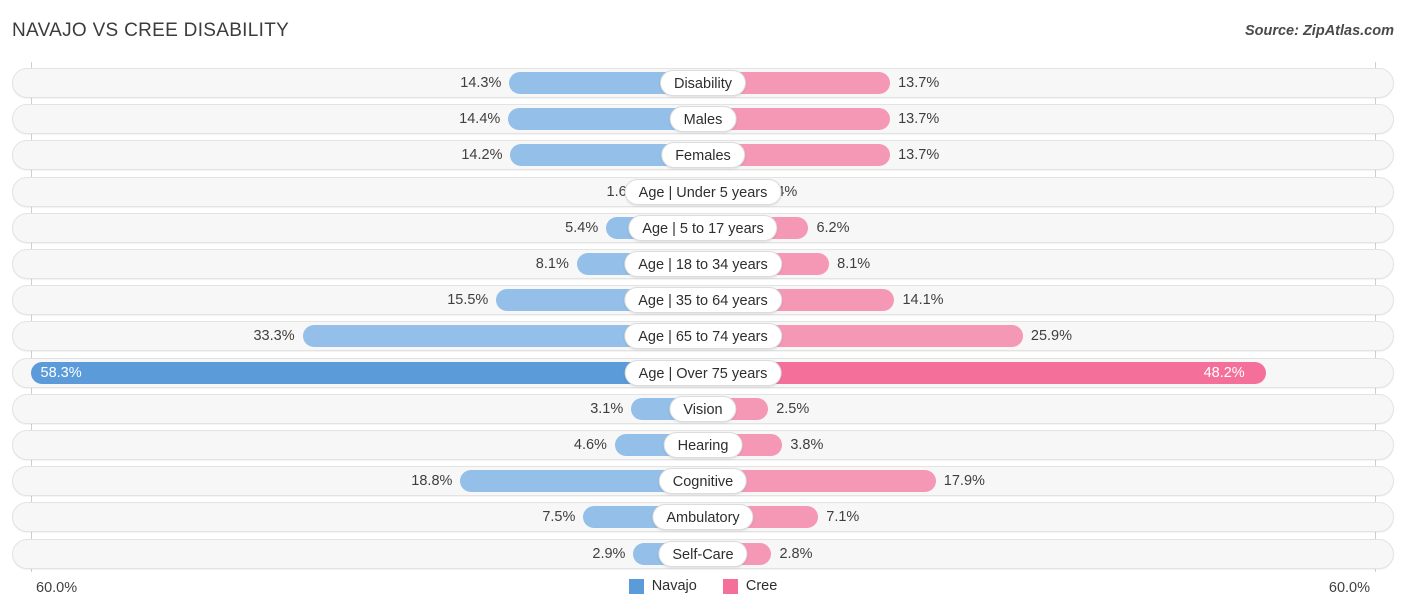  I want to click on category-label-pill: Age | Over 75 years, so click(703, 372).